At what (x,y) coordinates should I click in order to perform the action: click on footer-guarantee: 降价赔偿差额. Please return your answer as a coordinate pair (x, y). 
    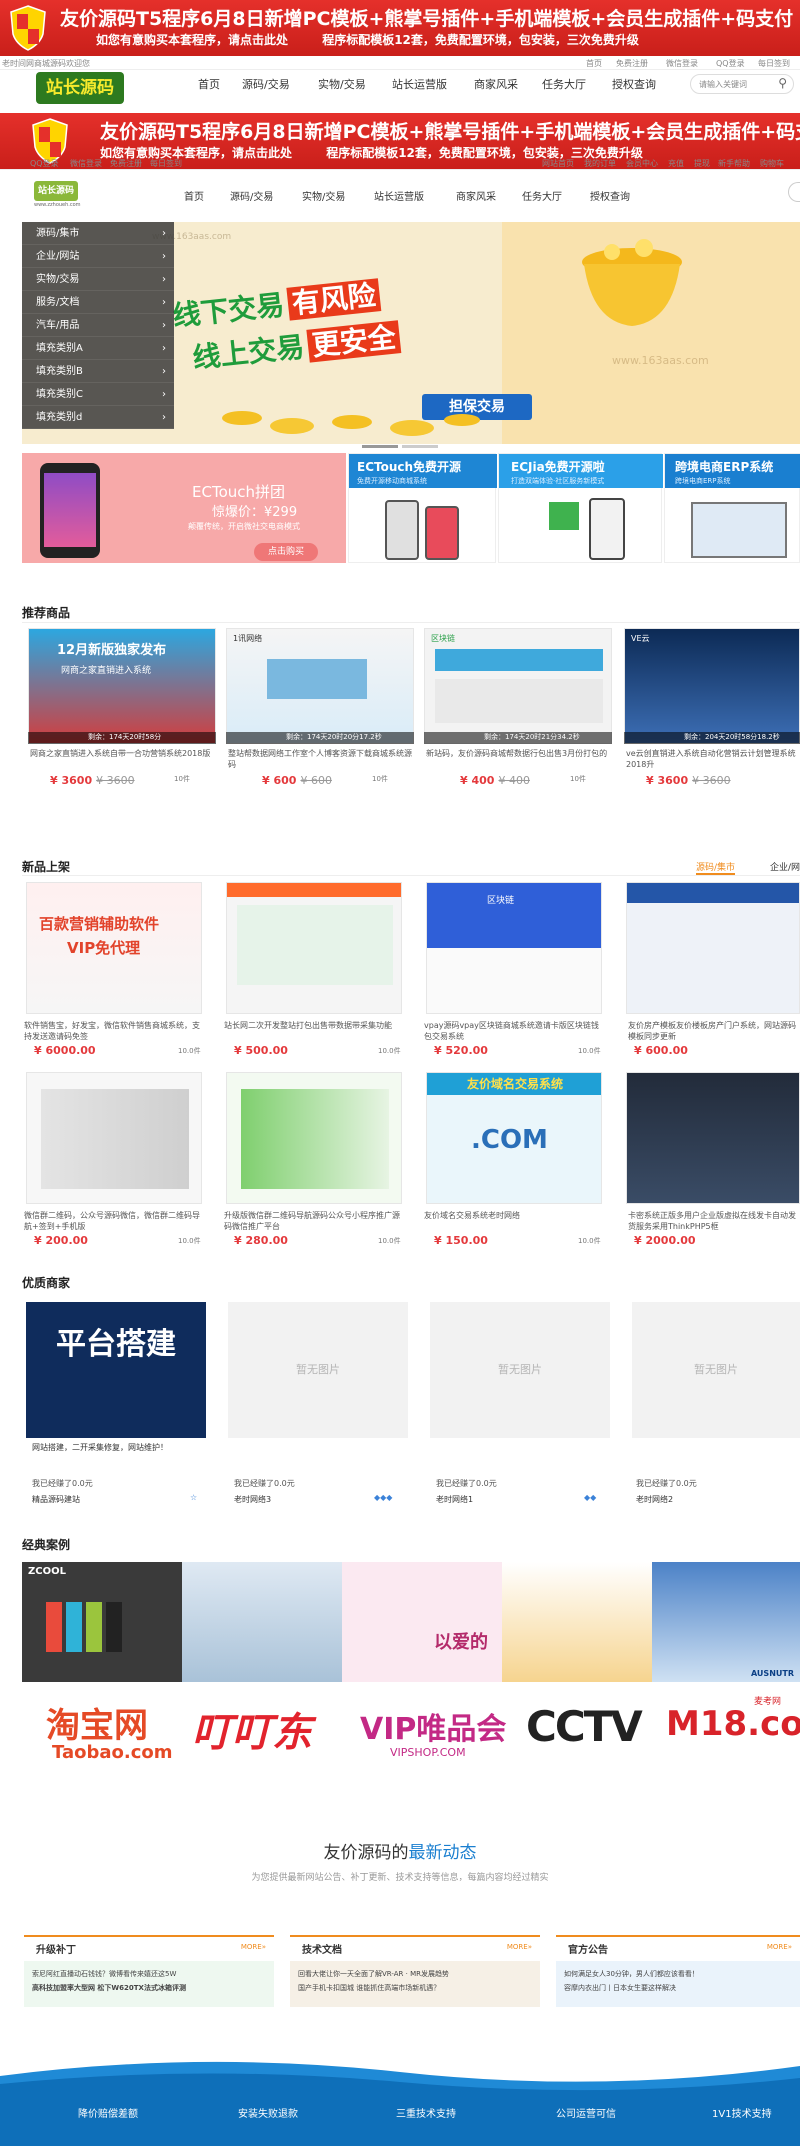
    Looking at the image, I should click on (108, 2112).